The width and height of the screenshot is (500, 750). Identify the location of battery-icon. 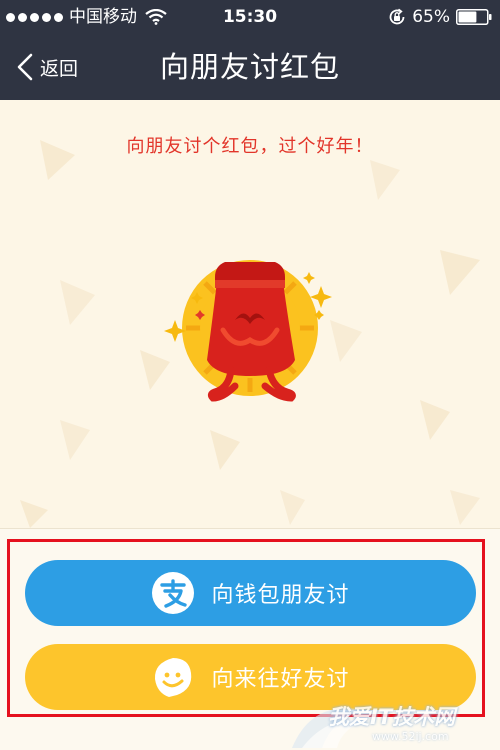
(474, 17).